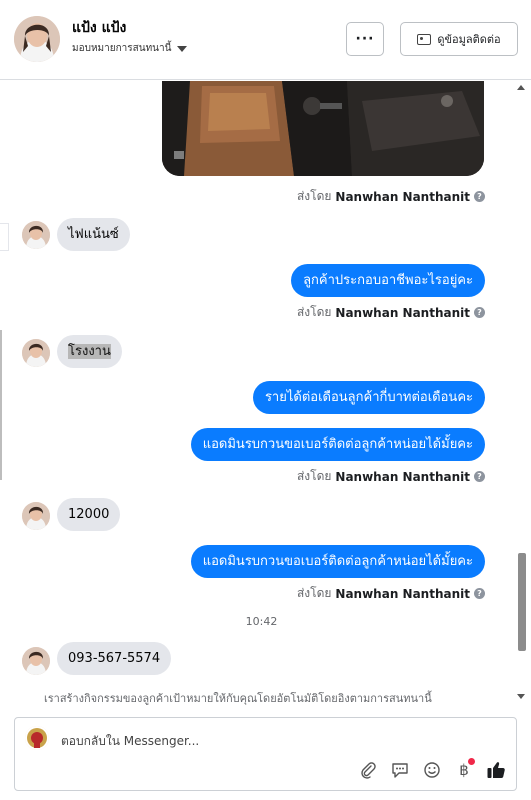  I want to click on reply-composer: ตอบกลับใน Messenger... ฿, so click(265, 754).